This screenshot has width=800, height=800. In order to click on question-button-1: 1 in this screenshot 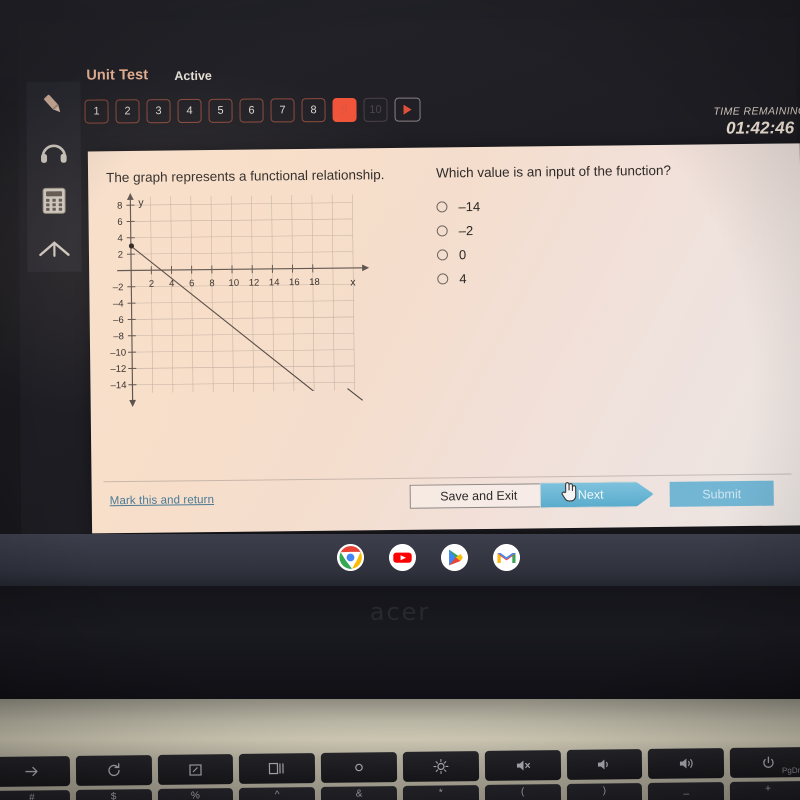, I will do `click(96, 111)`.